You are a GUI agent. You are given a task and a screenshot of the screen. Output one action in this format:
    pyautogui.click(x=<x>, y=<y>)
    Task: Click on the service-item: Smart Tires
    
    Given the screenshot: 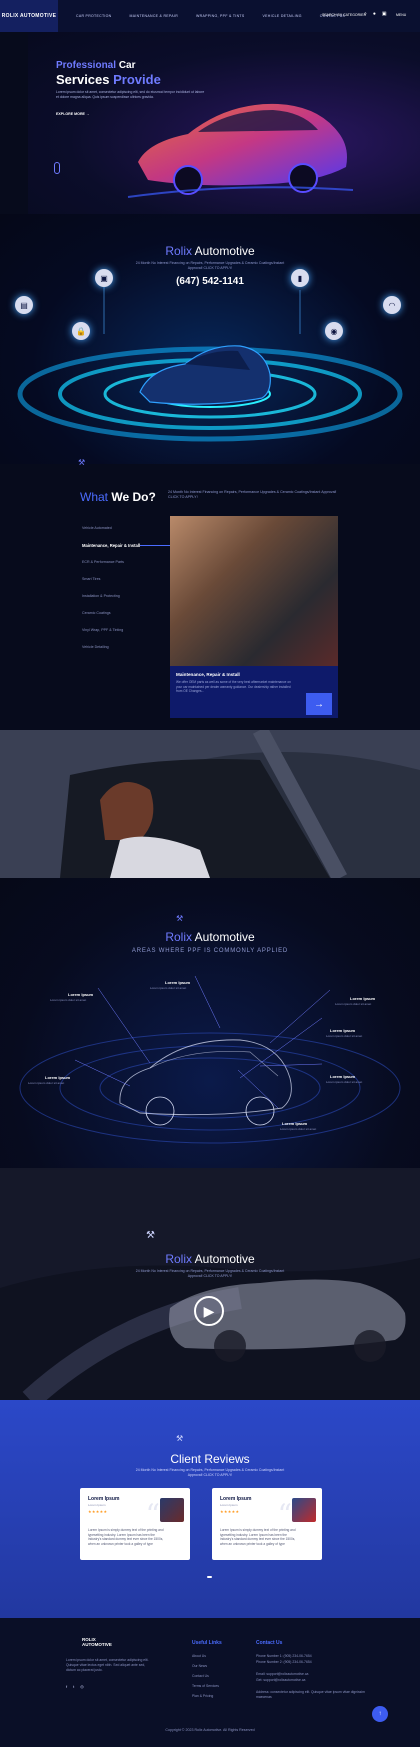 What is the action you would take?
    pyautogui.click(x=91, y=579)
    